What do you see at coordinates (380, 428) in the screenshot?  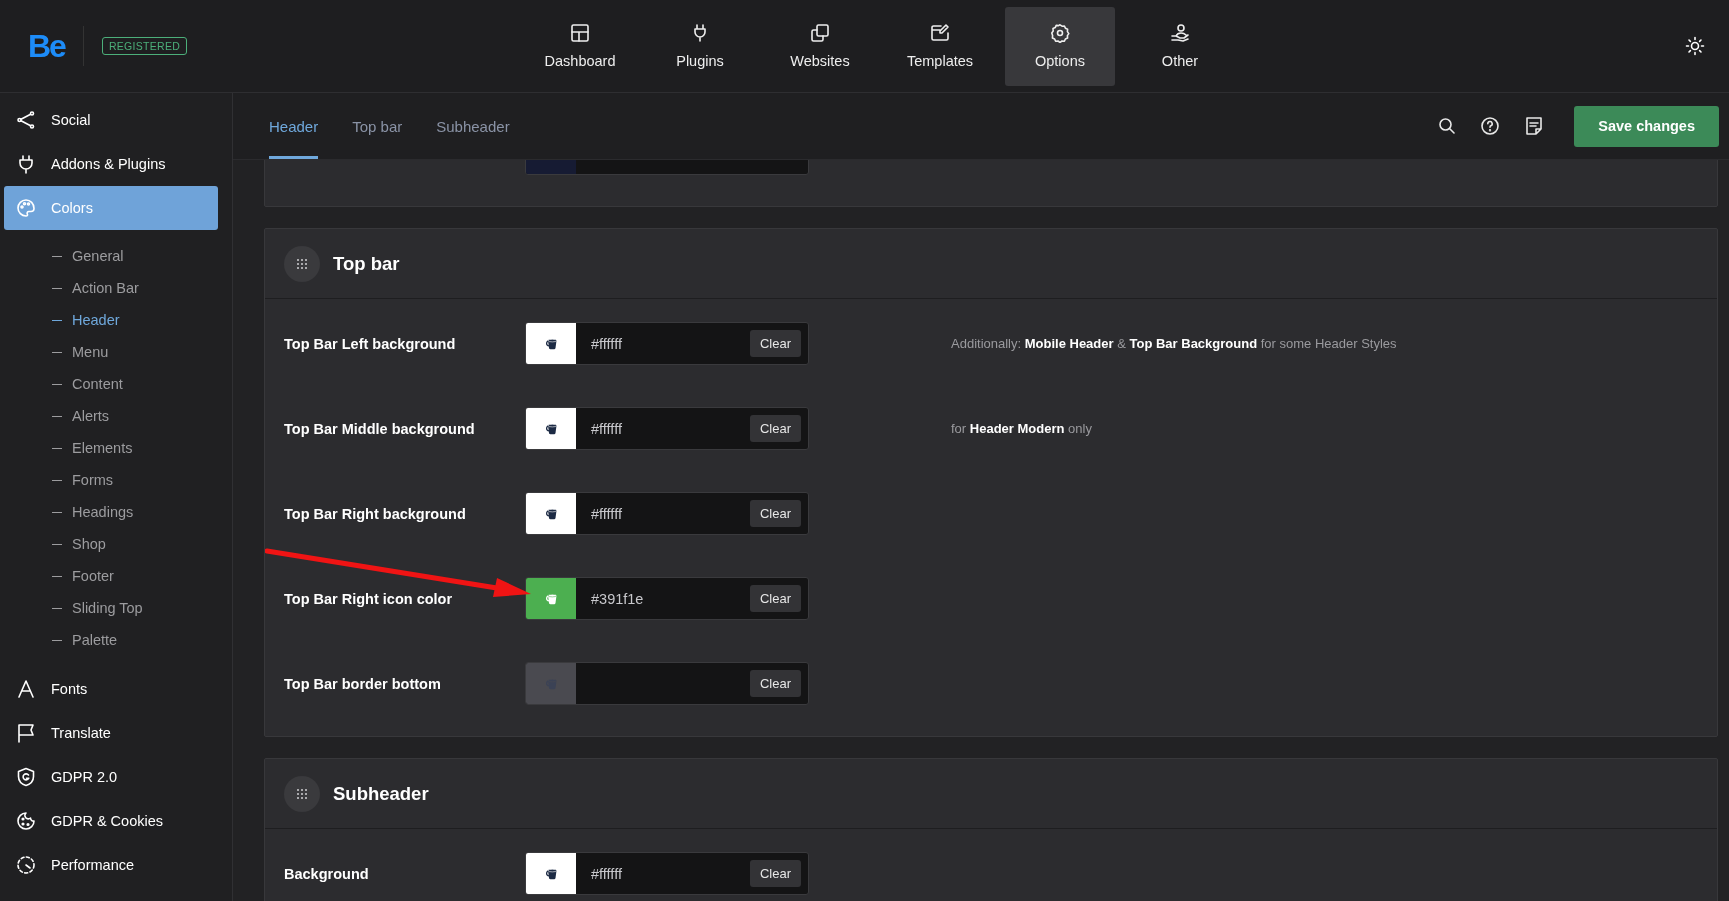 I see `field-label: Top Bar Middle background` at bounding box center [380, 428].